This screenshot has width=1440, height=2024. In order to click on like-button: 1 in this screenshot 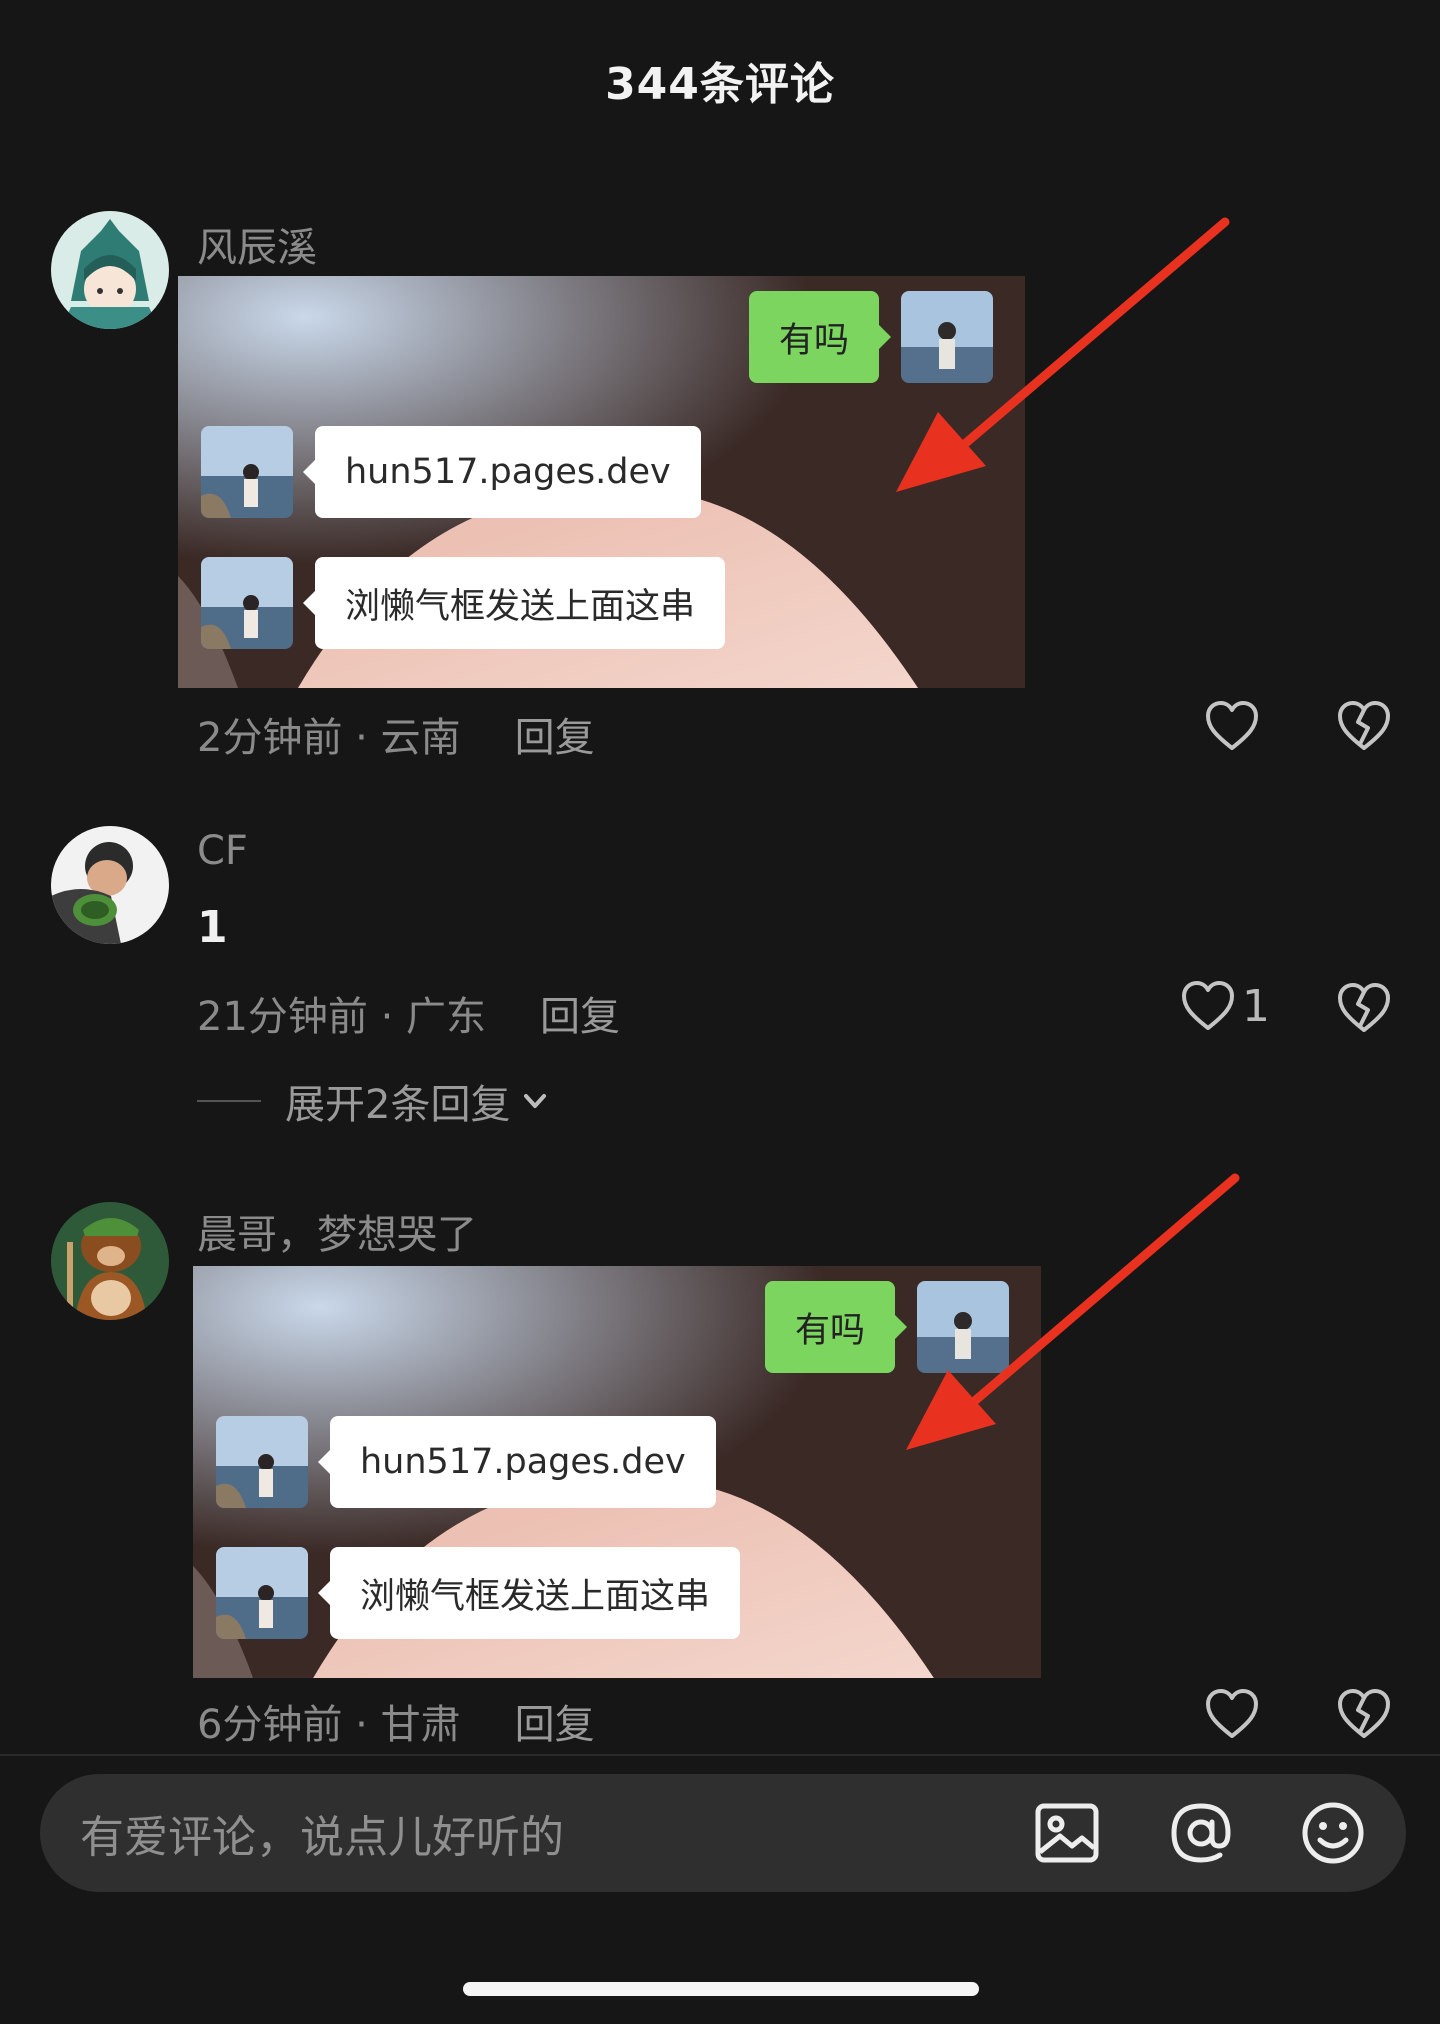, I will do `click(1225, 1006)`.